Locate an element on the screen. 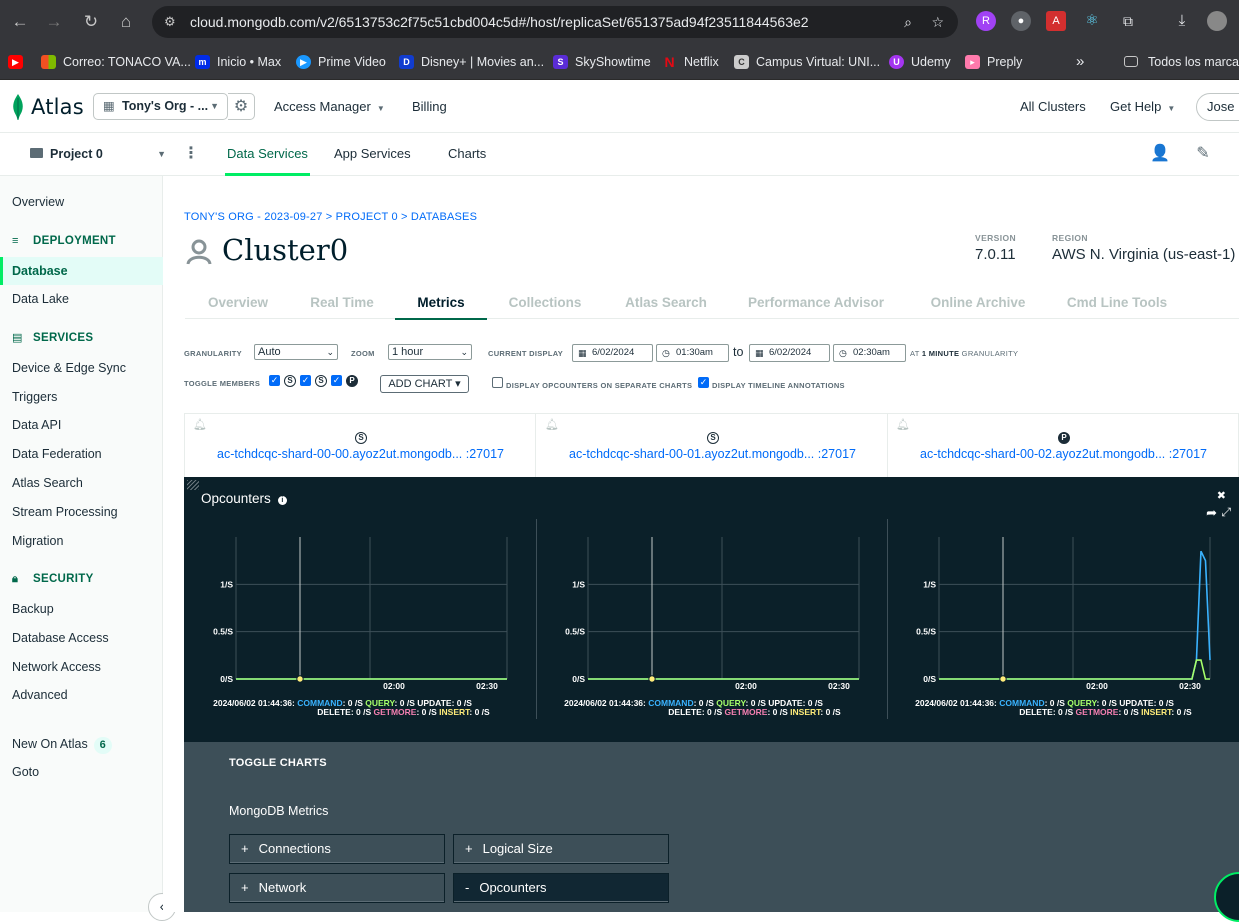 The image size is (1239, 922). tab-collections: Collections is located at coordinates (545, 302).